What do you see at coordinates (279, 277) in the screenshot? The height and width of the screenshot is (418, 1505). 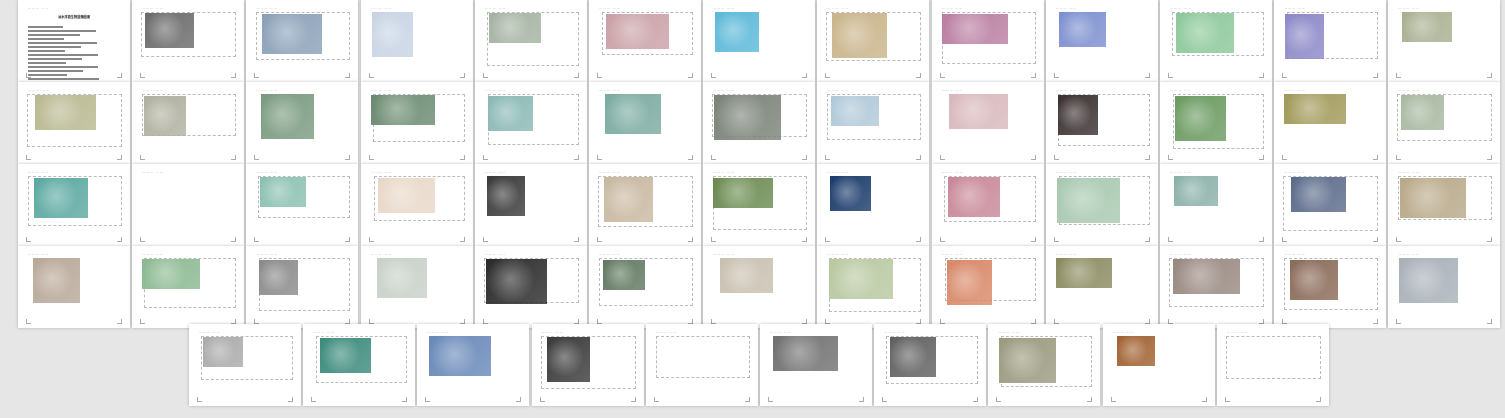 I see `grey-plants-image` at bounding box center [279, 277].